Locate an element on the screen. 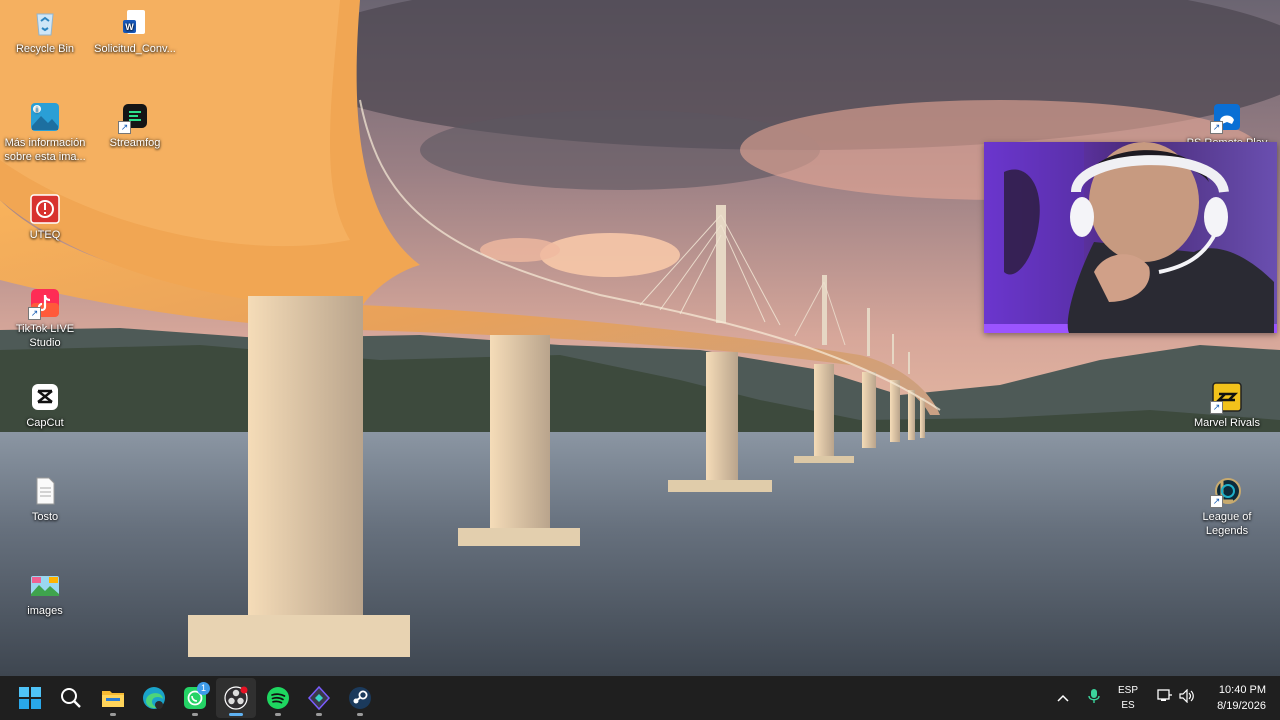 The width and height of the screenshot is (1280, 720). desktop-icon-label: Tosto is located at coordinates (45, 517).